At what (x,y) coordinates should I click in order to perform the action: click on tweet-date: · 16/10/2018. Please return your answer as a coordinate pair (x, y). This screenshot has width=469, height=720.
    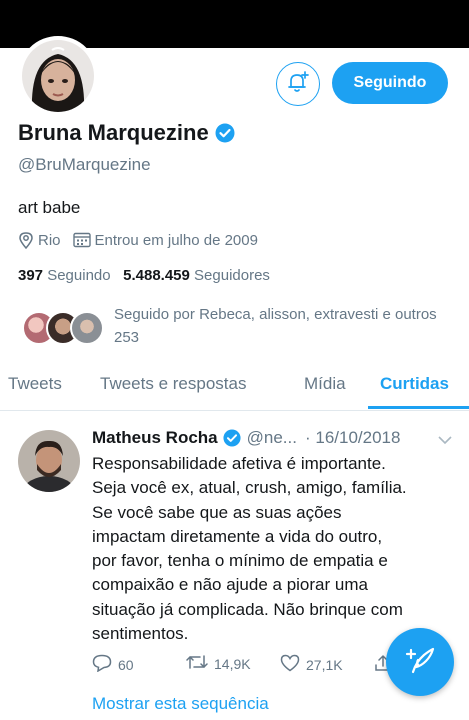
    Looking at the image, I should click on (352, 437).